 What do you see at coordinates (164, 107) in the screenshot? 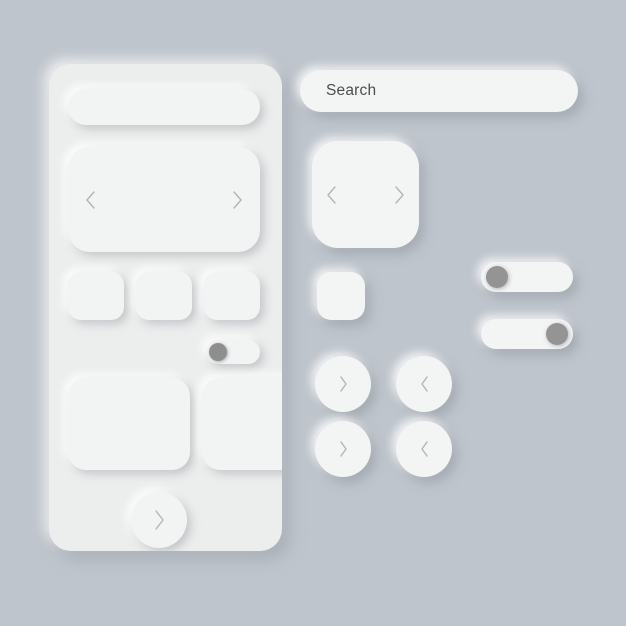
I see `phone-search-input` at bounding box center [164, 107].